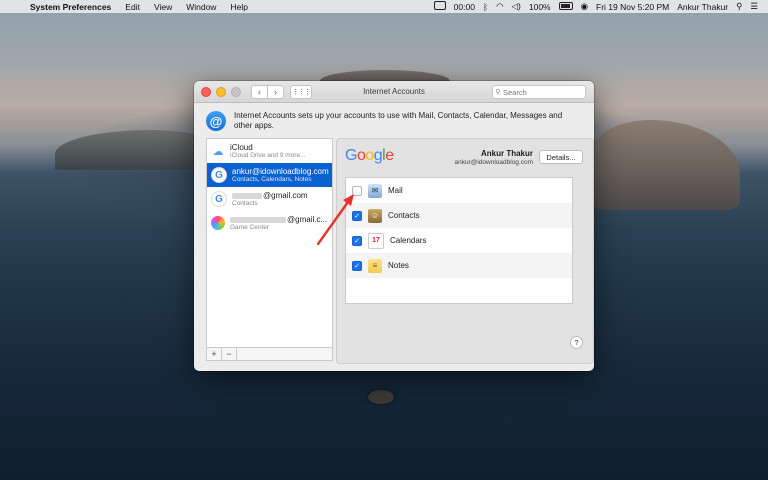 The width and height of the screenshot is (768, 480). What do you see at coordinates (754, 6) in the screenshot?
I see `control-center-icon: ☰` at bounding box center [754, 6].